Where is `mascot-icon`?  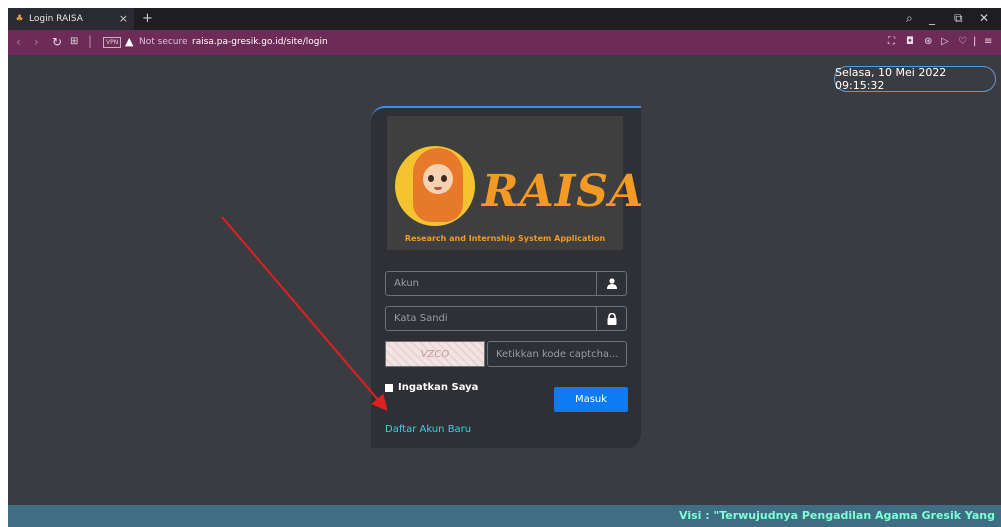
mascot-icon is located at coordinates (435, 186).